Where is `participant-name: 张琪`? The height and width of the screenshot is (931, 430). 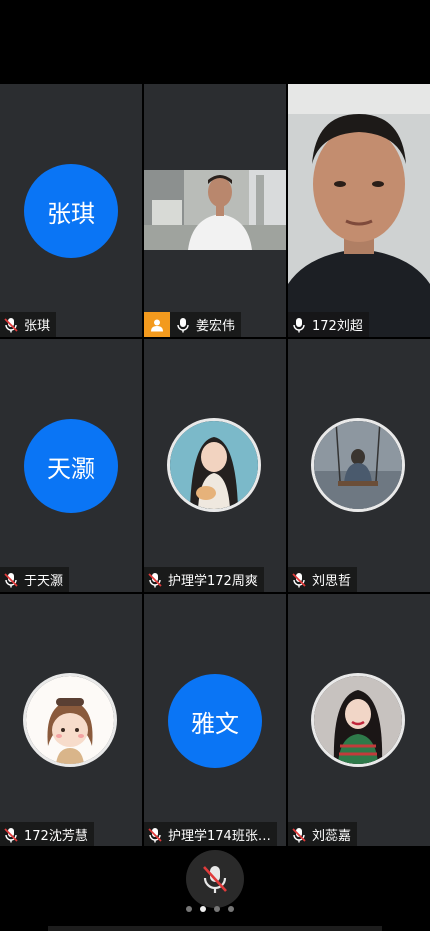 participant-name: 张琪 is located at coordinates (37, 326).